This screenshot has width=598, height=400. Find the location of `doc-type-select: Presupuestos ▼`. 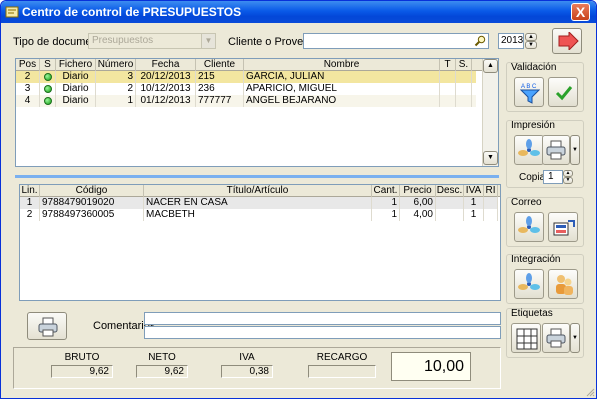

doc-type-select: Presupuestos ▼ is located at coordinates (152, 41).